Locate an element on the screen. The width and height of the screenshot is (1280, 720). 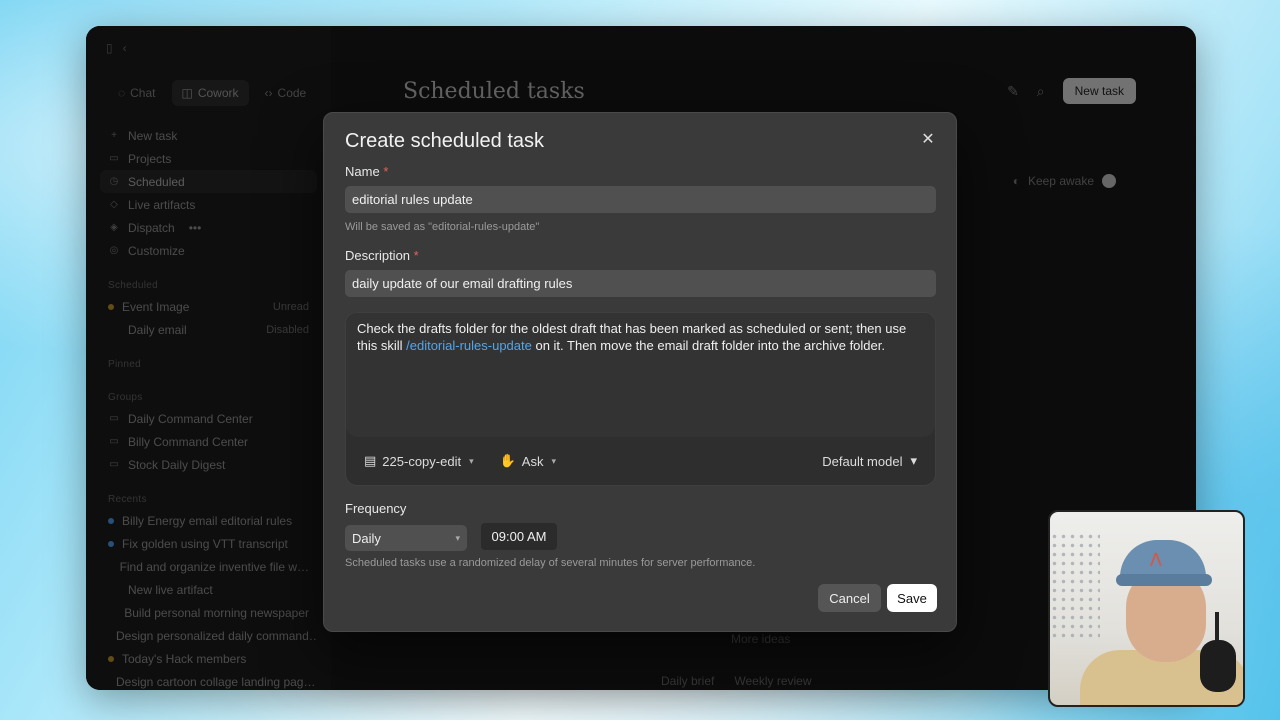
pegboard-wall is located at coordinates (1075, 587).